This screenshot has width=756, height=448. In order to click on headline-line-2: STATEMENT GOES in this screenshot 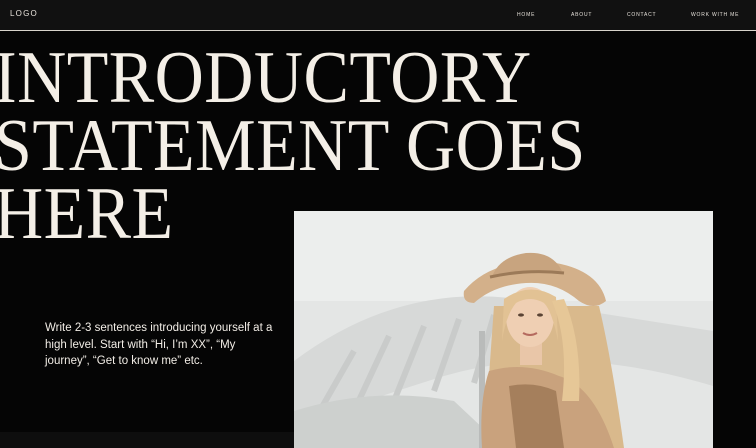, I will do `click(293, 146)`.